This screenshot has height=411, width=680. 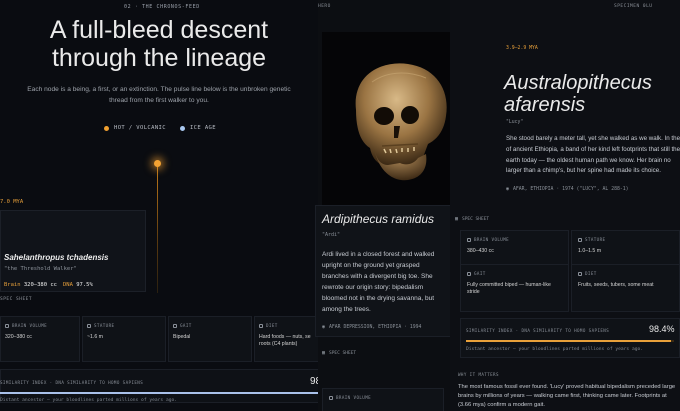 What do you see at coordinates (662, 329) in the screenshot?
I see `similarity-value: 98.4%` at bounding box center [662, 329].